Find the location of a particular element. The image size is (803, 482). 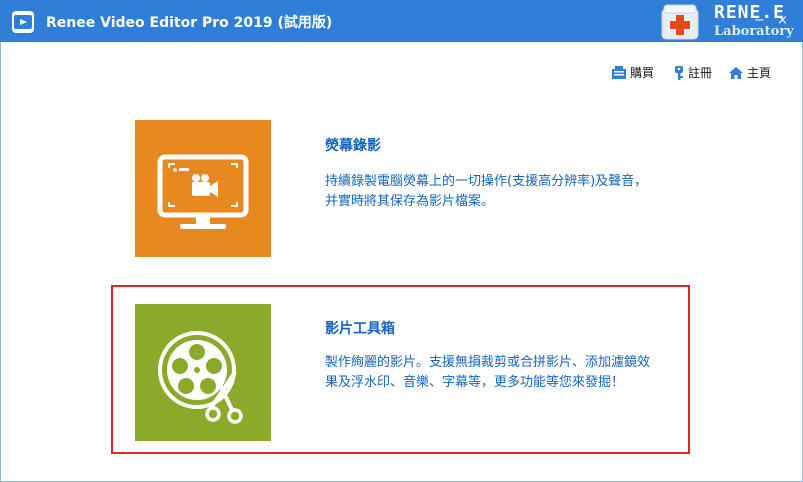

app-logo-icon is located at coordinates (23, 22).